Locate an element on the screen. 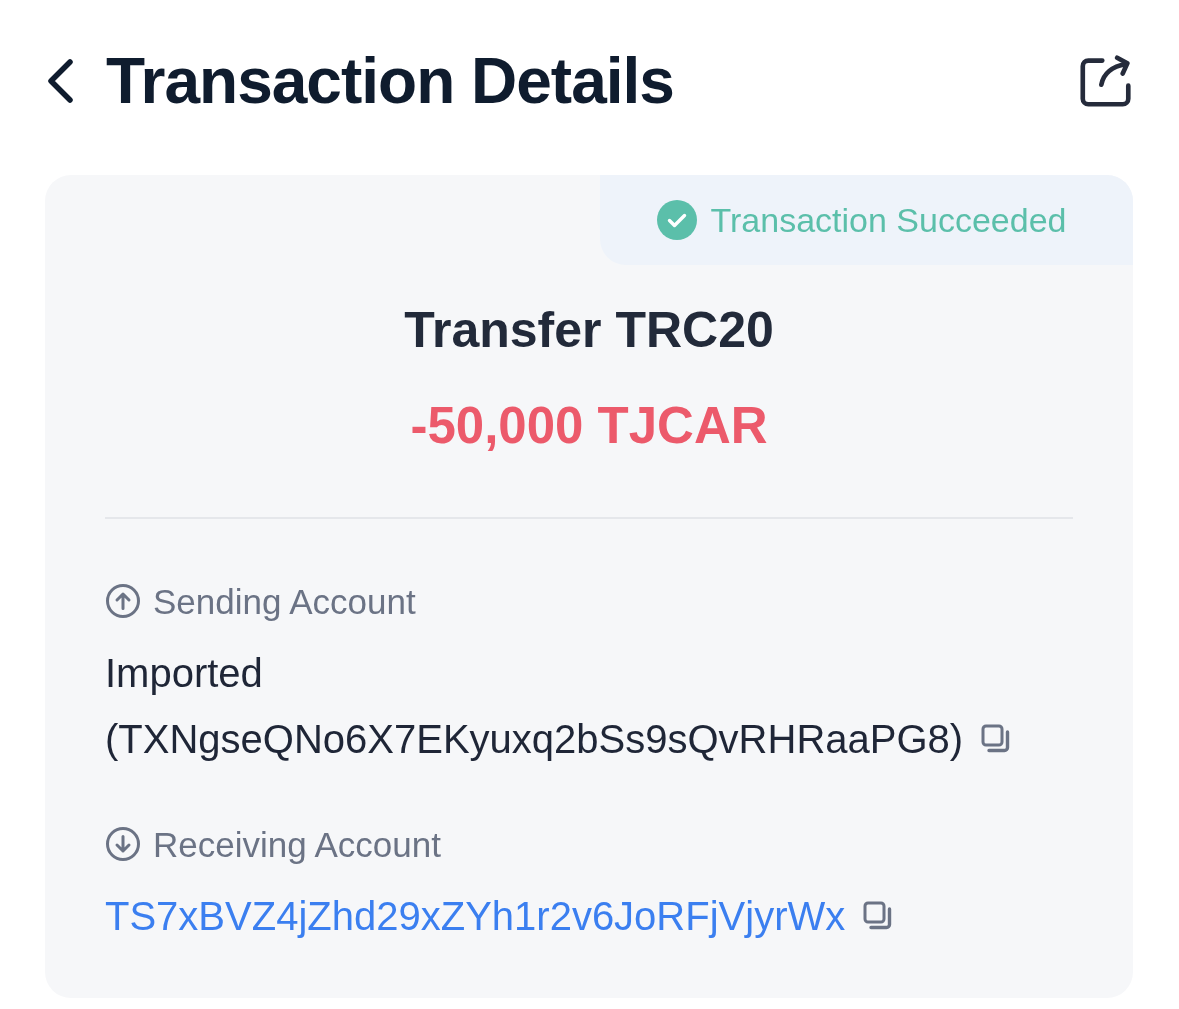 The height and width of the screenshot is (1009, 1179). account-label: Receiving Account is located at coordinates (297, 844).